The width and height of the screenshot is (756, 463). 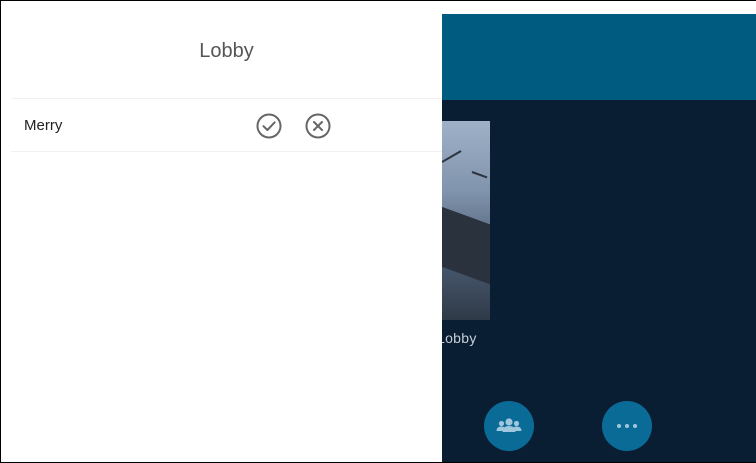 I want to click on participant-video-tile, so click(x=466, y=220).